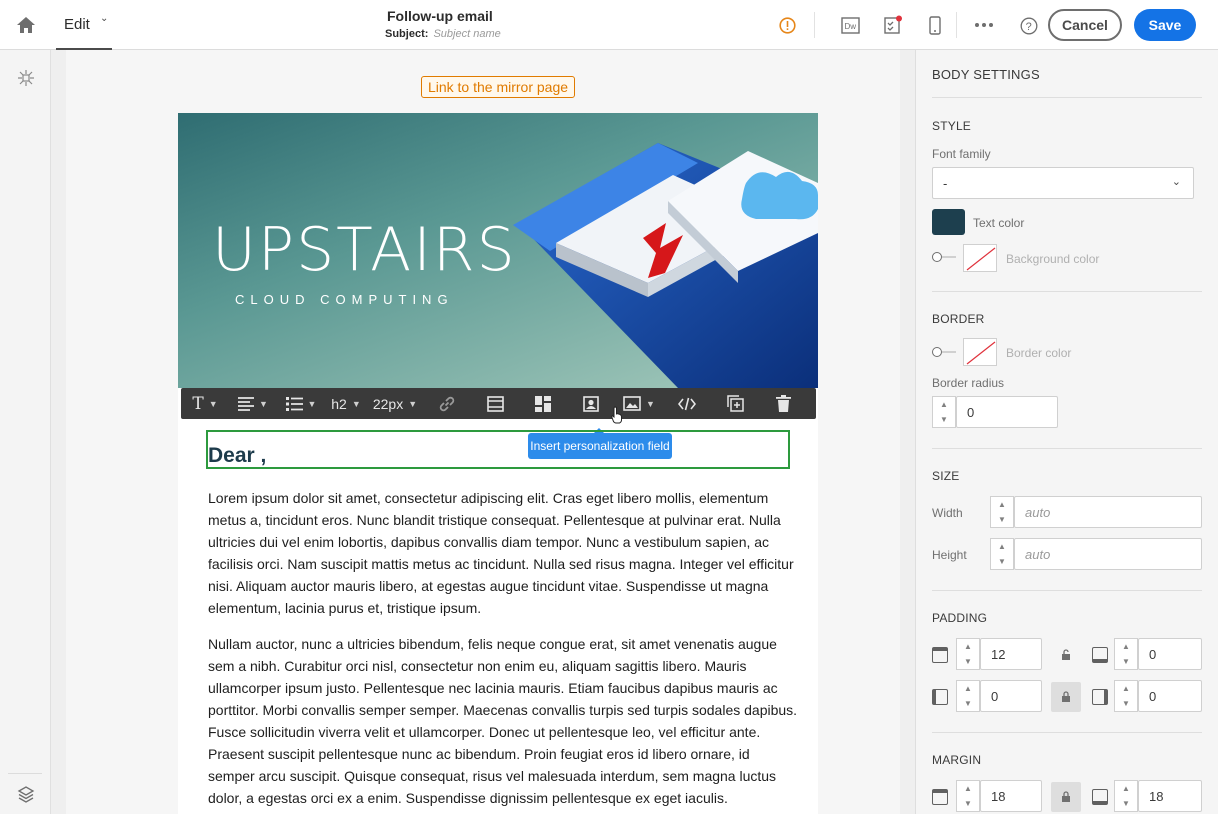 This screenshot has width=1218, height=814. I want to click on mouse-cursor-icon, so click(618, 415).